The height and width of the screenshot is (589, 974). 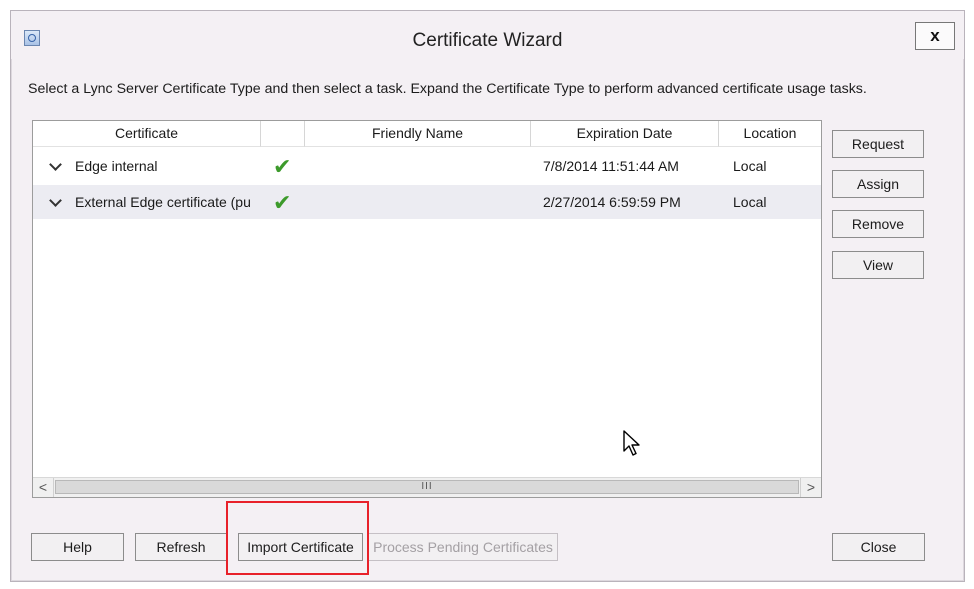 I want to click on help-button: Help, so click(x=77, y=547).